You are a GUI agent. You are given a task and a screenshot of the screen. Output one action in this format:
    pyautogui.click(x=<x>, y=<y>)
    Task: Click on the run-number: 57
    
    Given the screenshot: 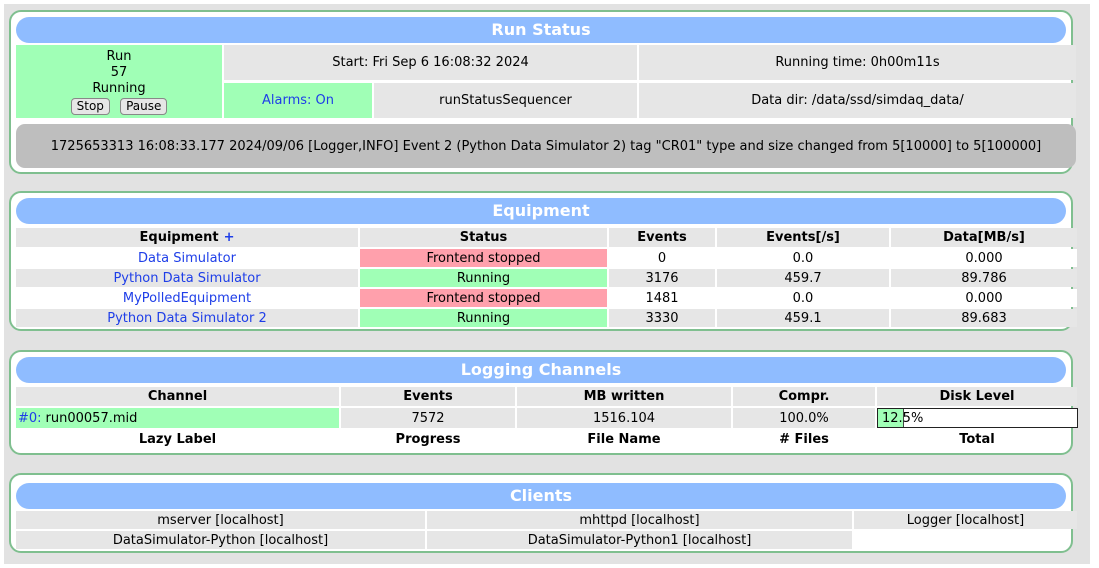 What is the action you would take?
    pyautogui.click(x=119, y=72)
    